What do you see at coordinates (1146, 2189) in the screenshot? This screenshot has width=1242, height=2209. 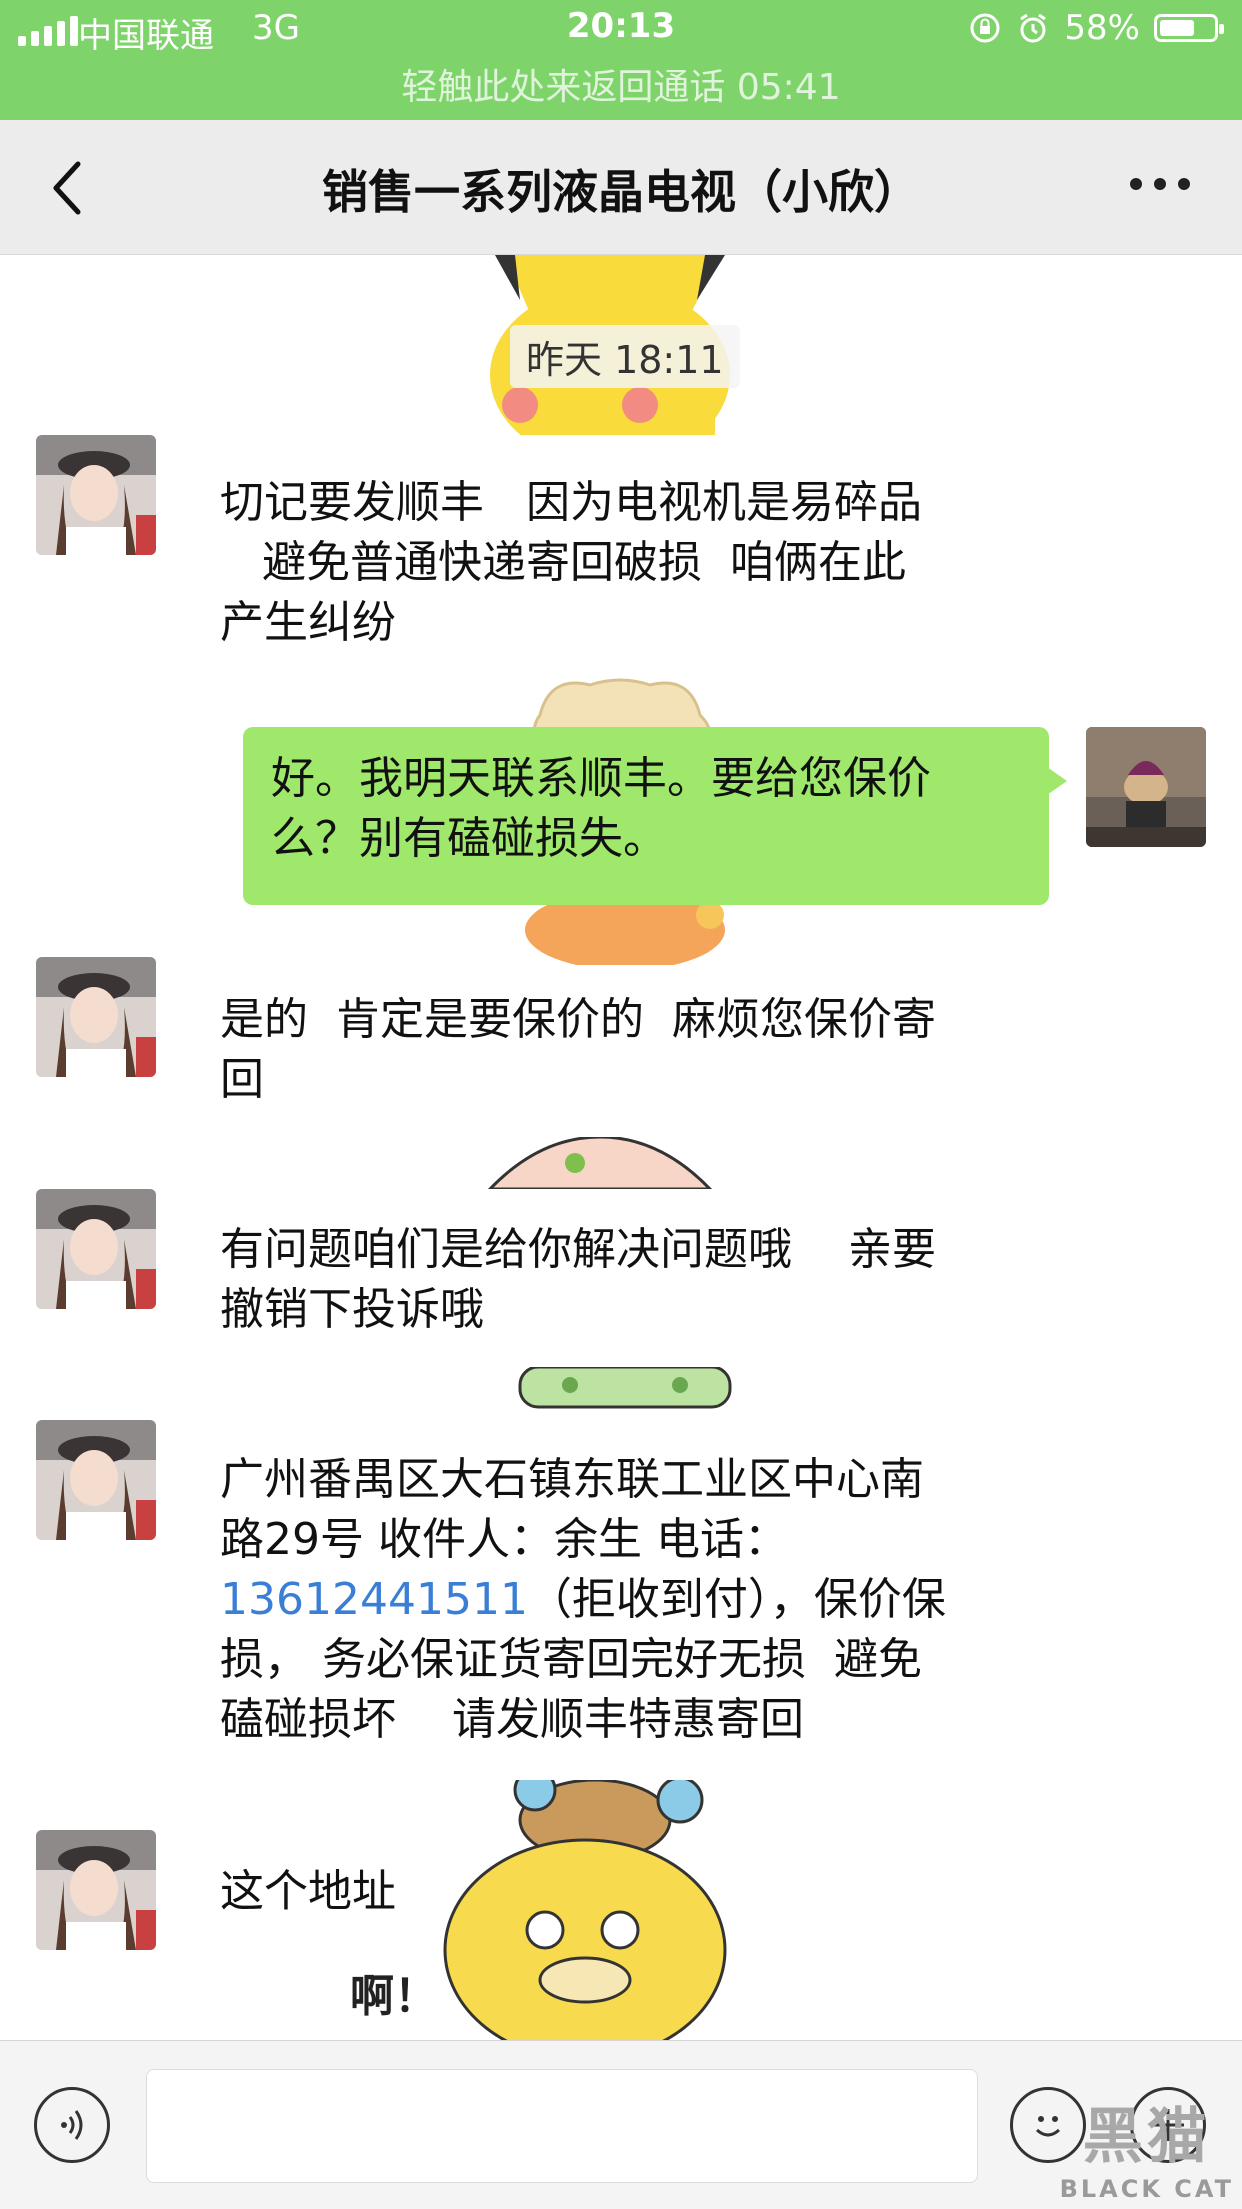 I see `watermark-caption: BLACK CAT` at bounding box center [1146, 2189].